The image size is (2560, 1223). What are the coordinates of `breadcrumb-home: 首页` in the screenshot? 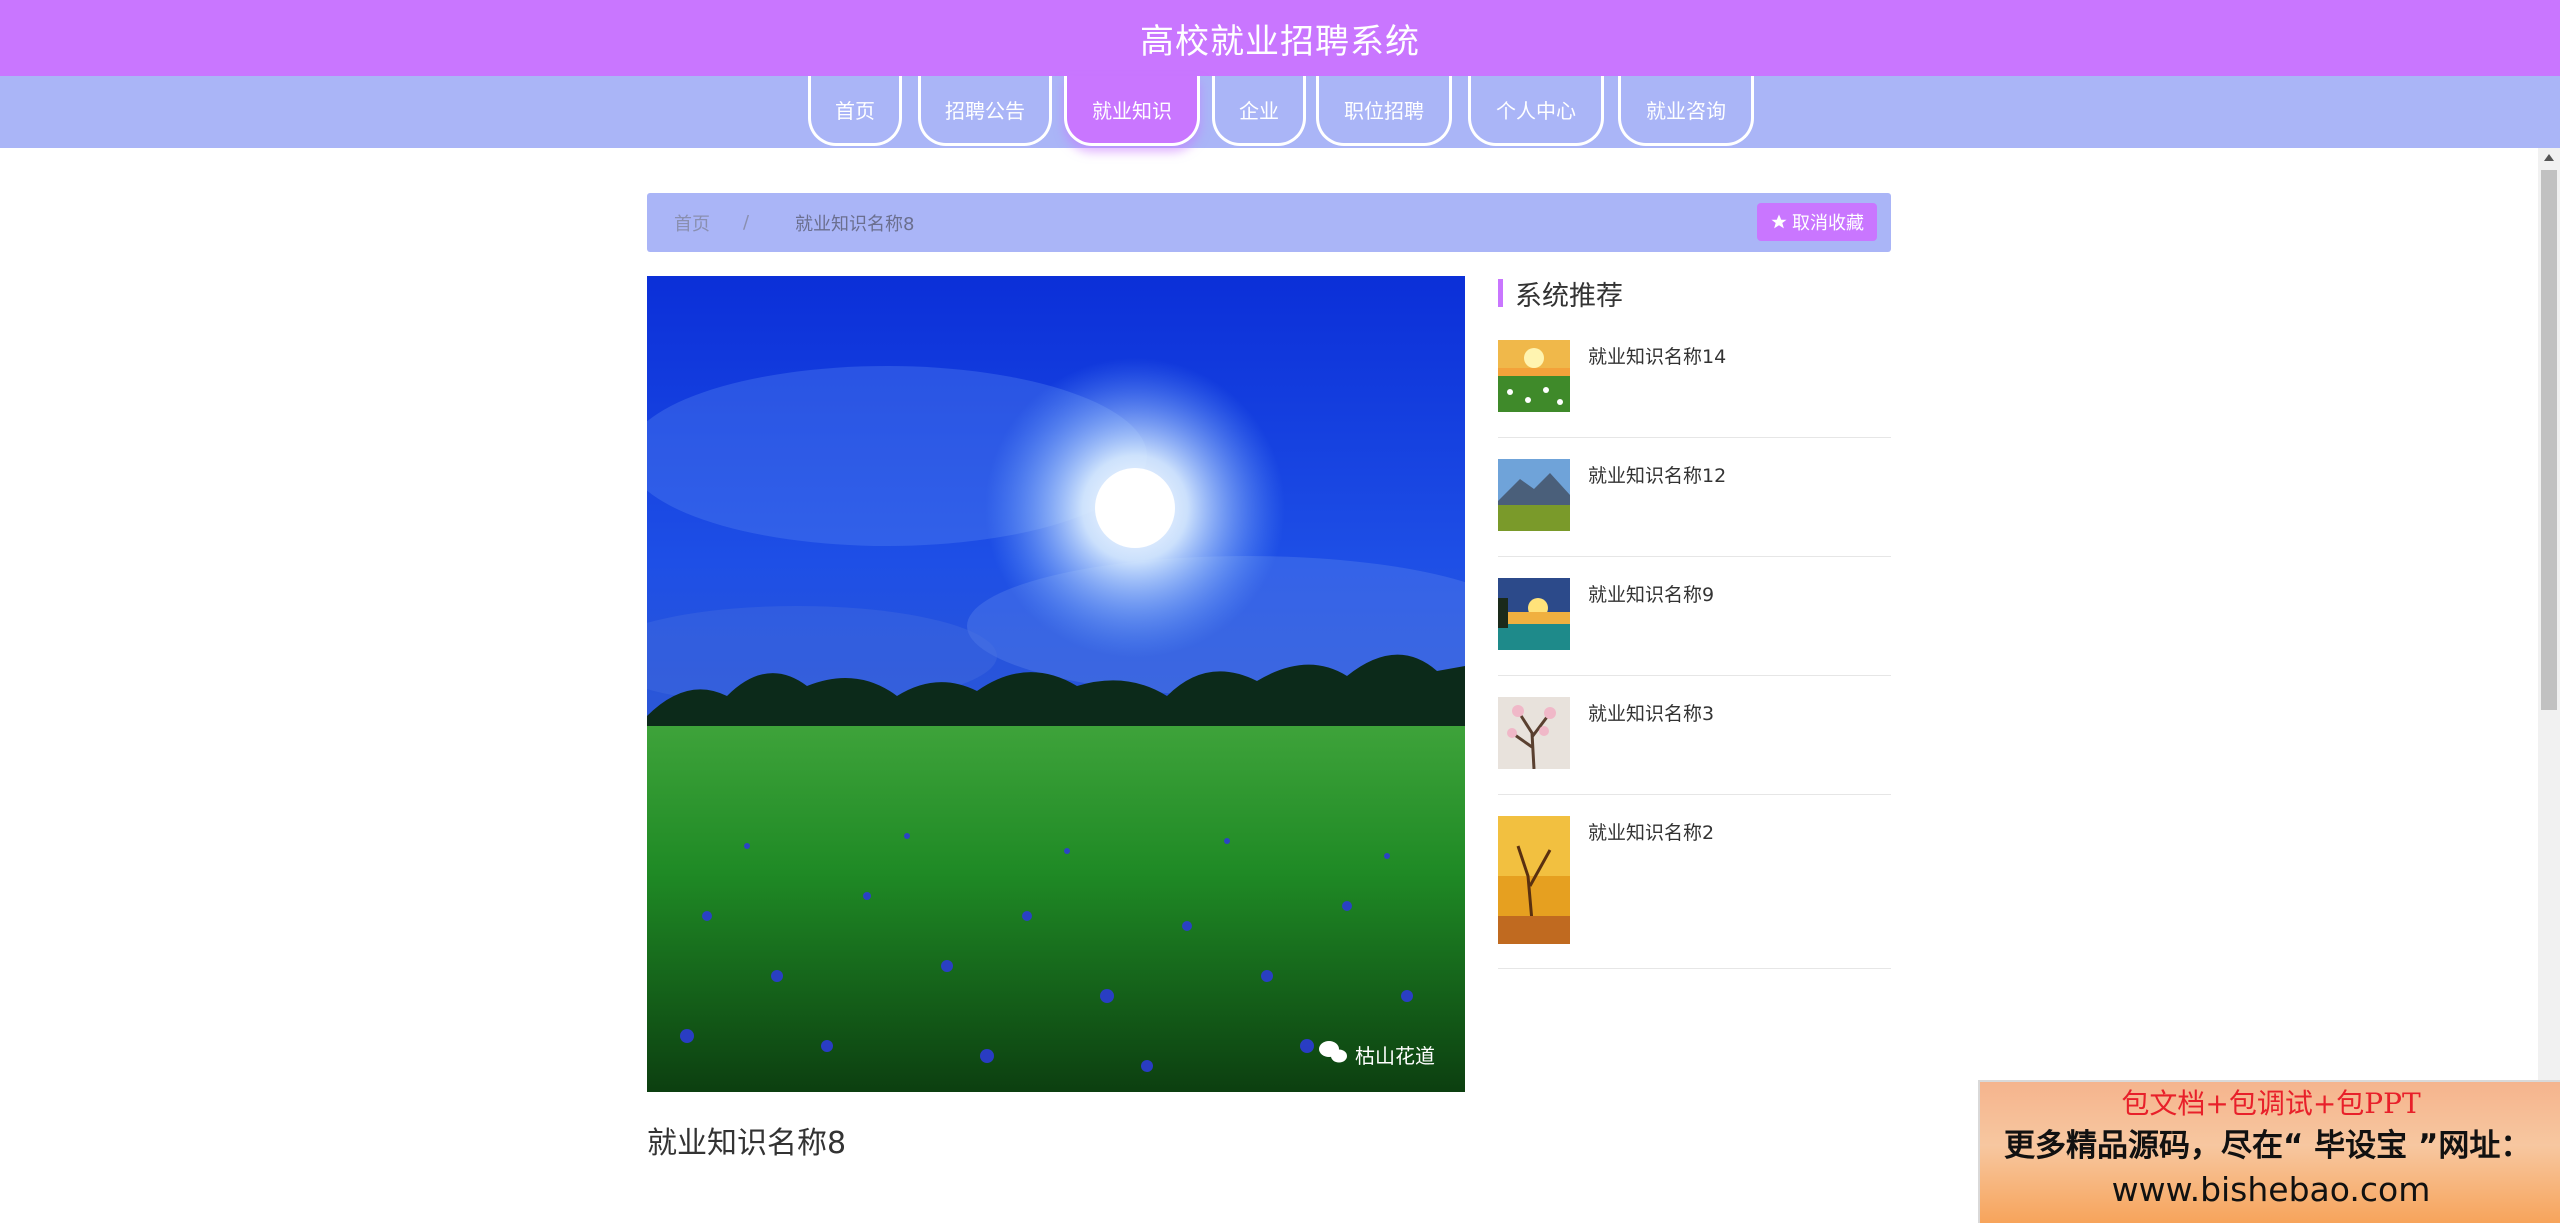 It's located at (692, 222).